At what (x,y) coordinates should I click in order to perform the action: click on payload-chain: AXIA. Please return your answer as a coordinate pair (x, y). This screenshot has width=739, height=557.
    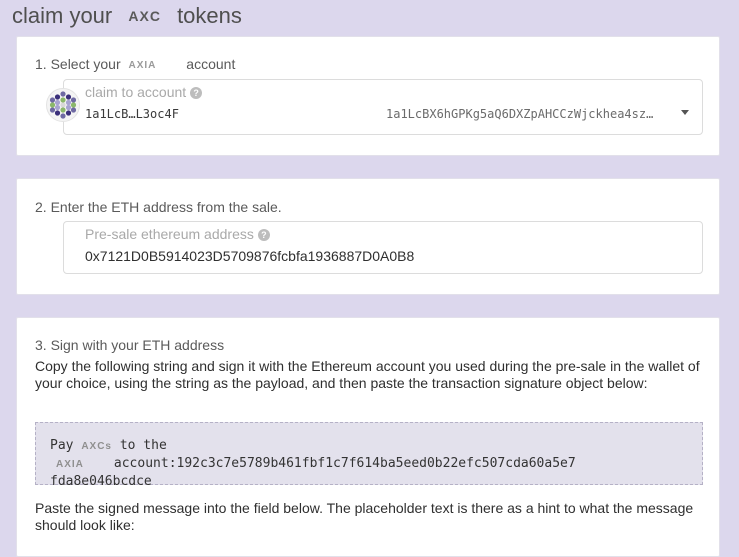
    Looking at the image, I should click on (70, 464).